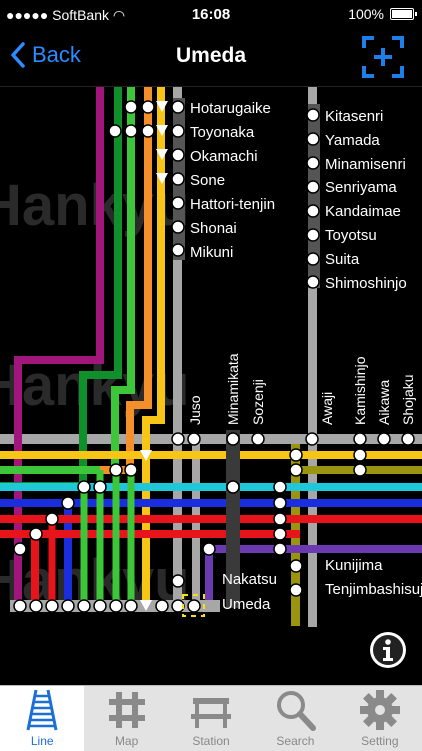 Image resolution: width=422 pixels, height=751 pixels. What do you see at coordinates (366, 188) in the screenshot?
I see `station-label: Senriyama` at bounding box center [366, 188].